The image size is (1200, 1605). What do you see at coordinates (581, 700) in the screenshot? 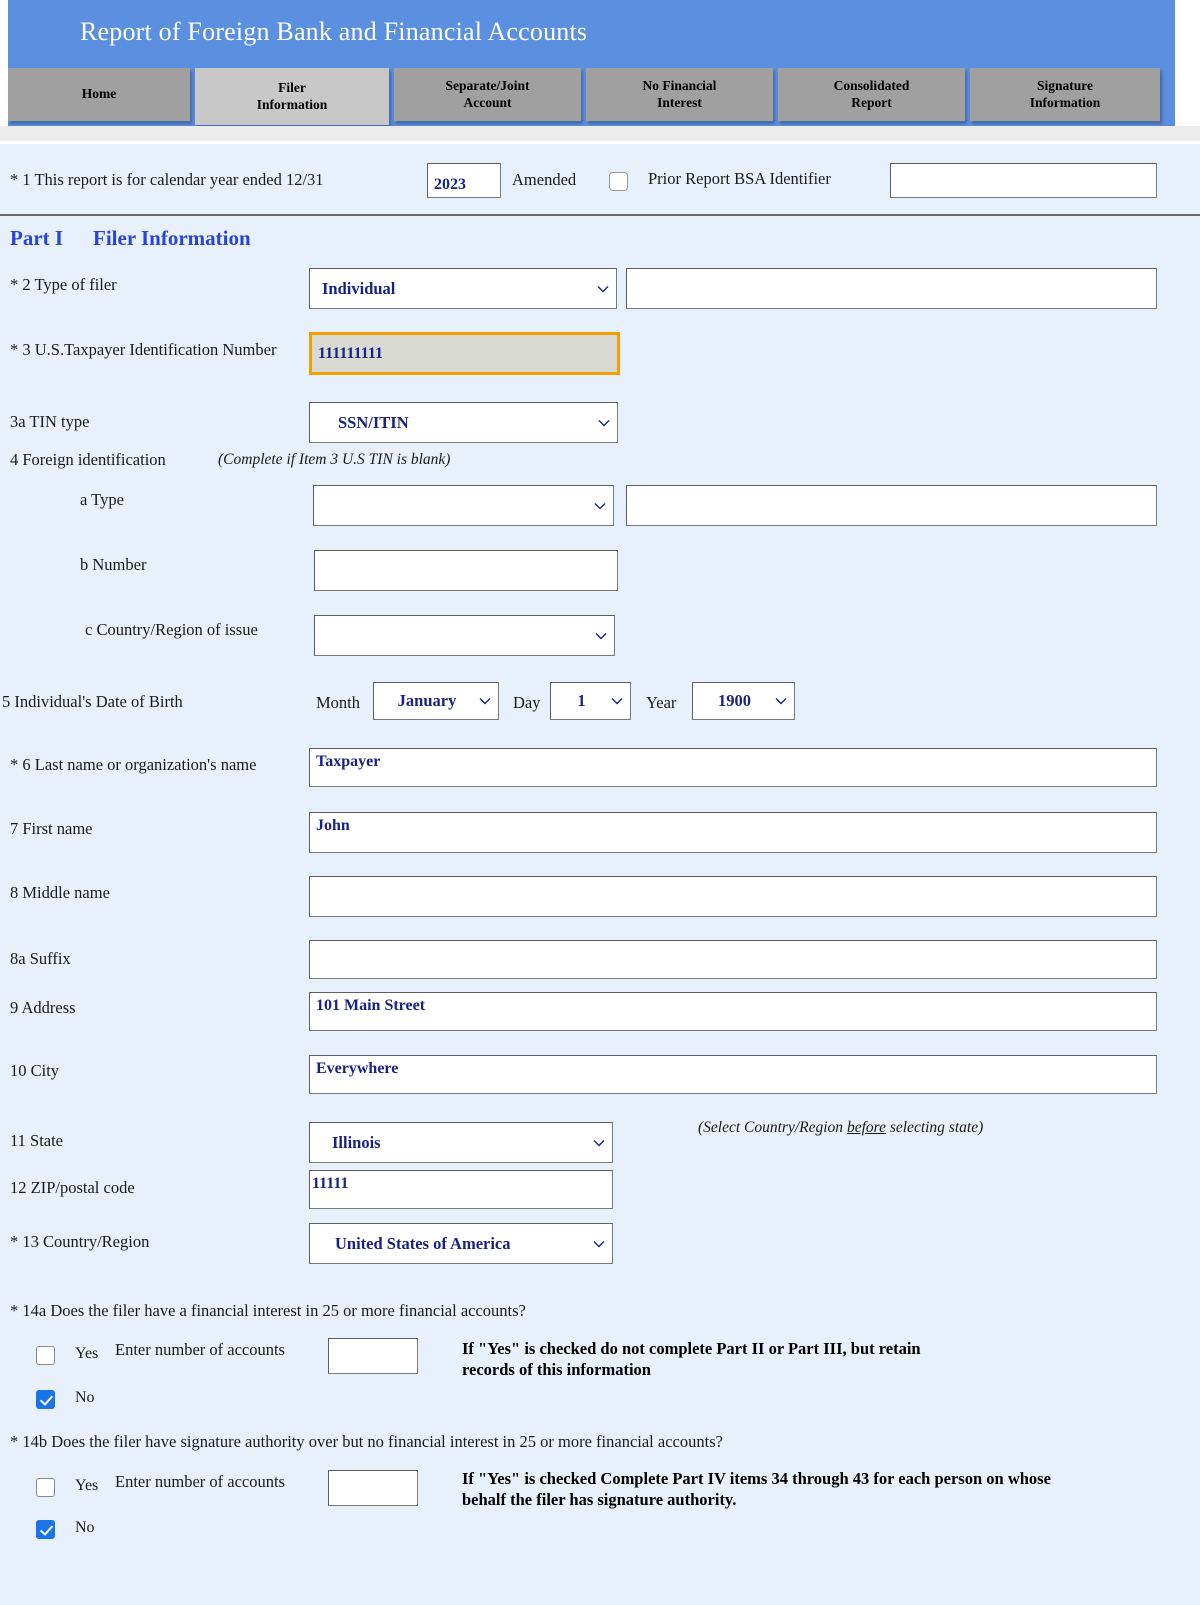
I see `dob-day-value: 1` at bounding box center [581, 700].